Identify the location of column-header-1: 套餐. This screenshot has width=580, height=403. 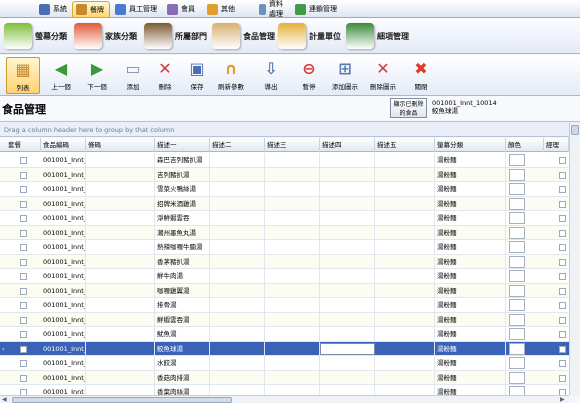
(23, 145).